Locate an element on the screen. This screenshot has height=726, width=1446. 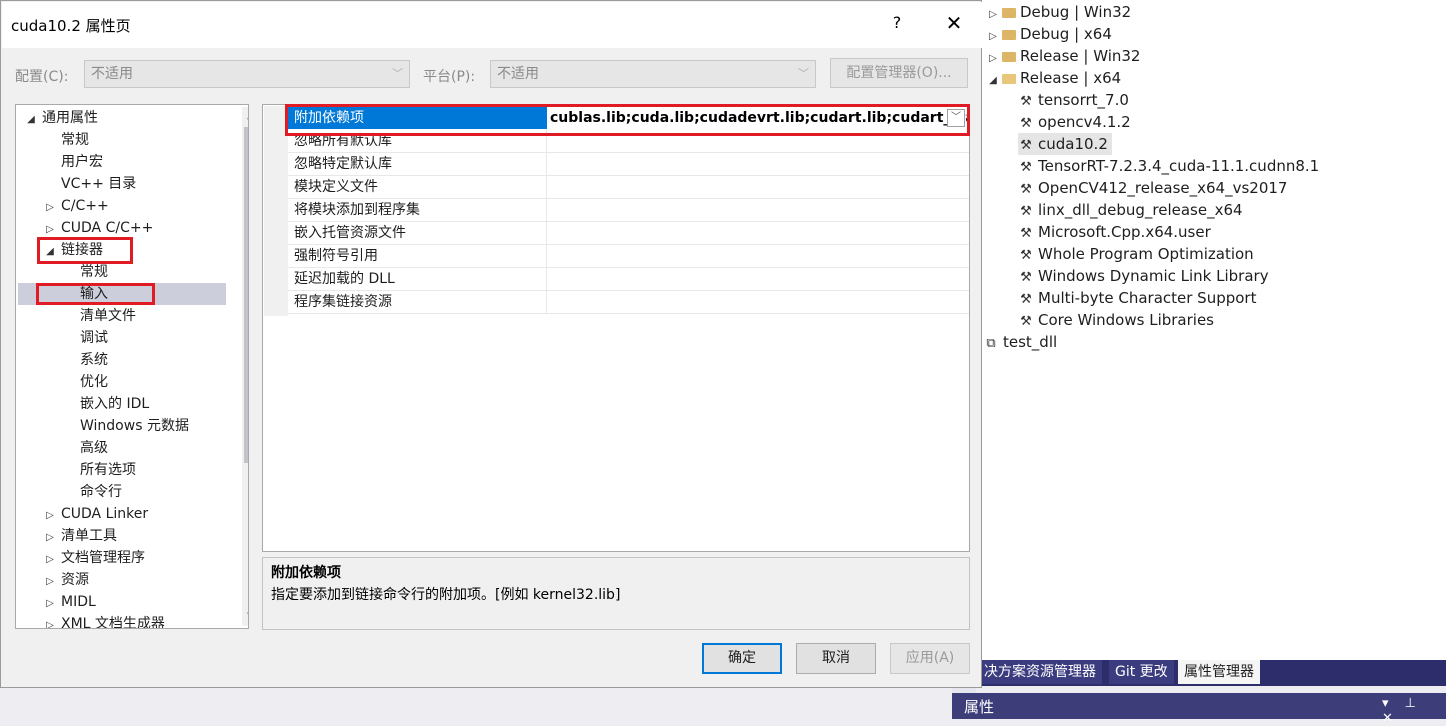
tree-scrollbar-thumb is located at coordinates (246, 295).